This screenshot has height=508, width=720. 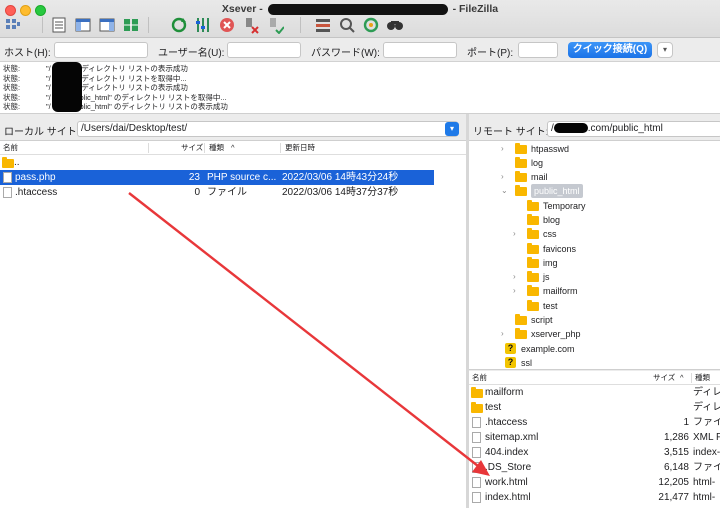 What do you see at coordinates (395, 25) in the screenshot?
I see `search-icon` at bounding box center [395, 25].